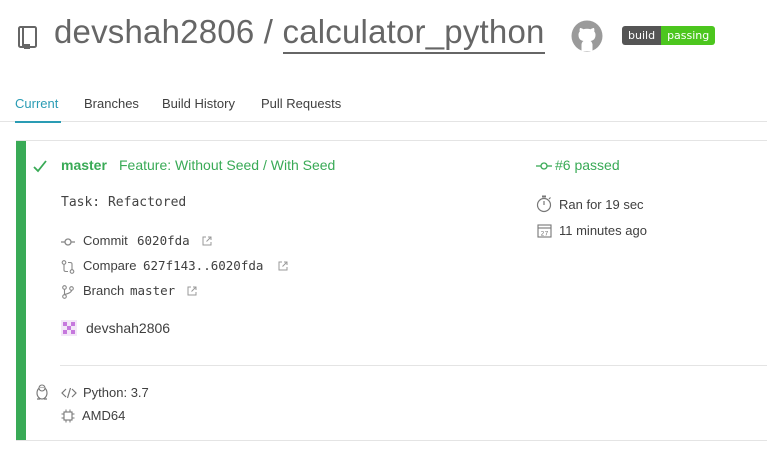 The width and height of the screenshot is (767, 459). What do you see at coordinates (587, 165) in the screenshot?
I see `build-number-status: #6 passed` at bounding box center [587, 165].